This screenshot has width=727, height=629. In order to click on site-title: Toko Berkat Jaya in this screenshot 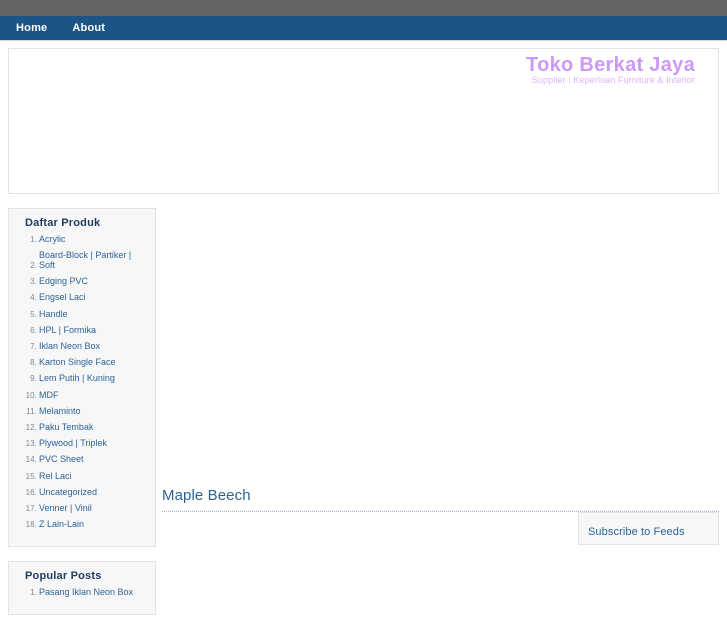, I will do `click(610, 65)`.